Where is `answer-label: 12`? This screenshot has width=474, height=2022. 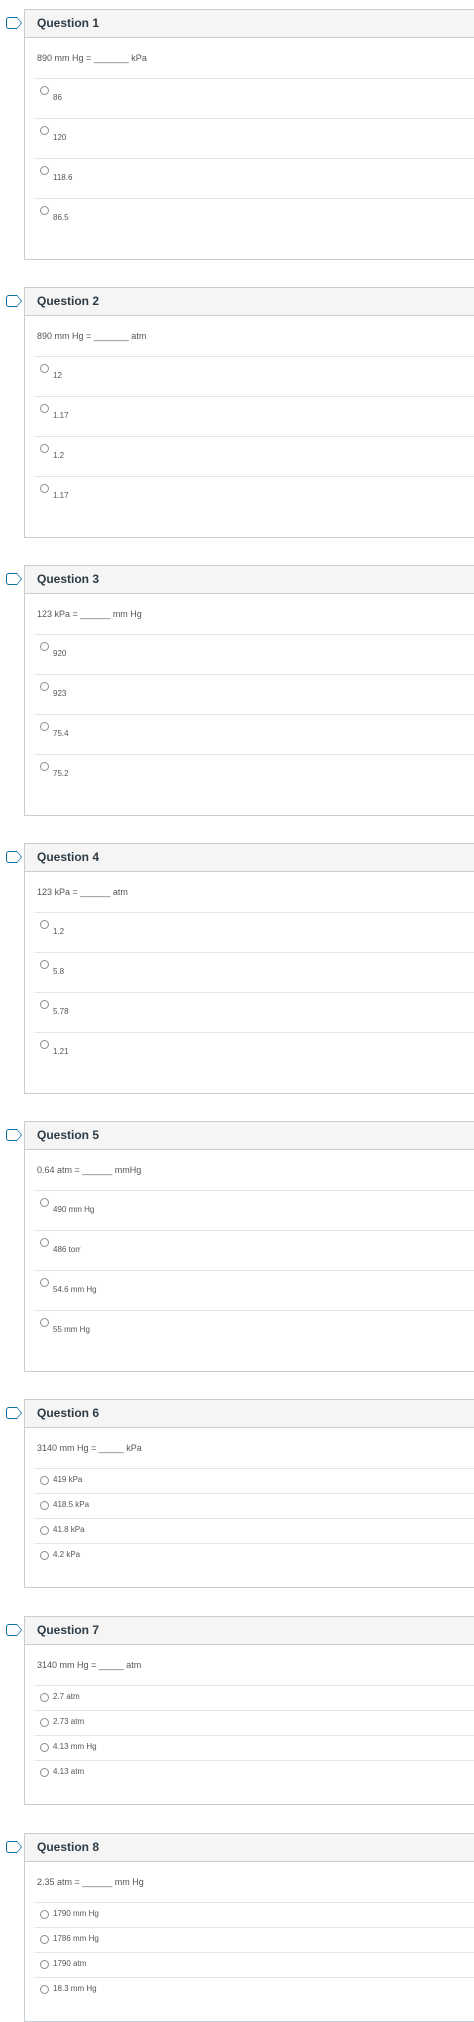 answer-label: 12 is located at coordinates (57, 375).